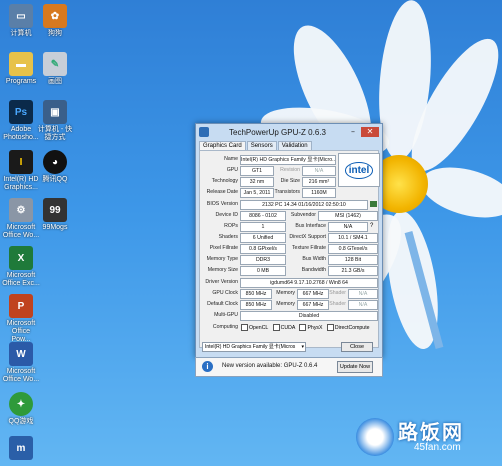 The image size is (502, 466). I want to click on bus-interface-label: Bus Interface, so click(310, 226).